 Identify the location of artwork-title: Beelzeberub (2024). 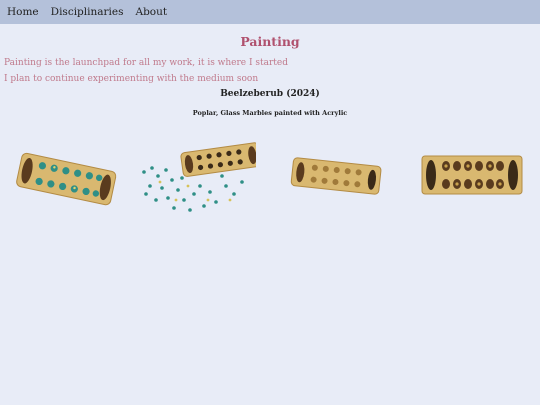
(270, 94).